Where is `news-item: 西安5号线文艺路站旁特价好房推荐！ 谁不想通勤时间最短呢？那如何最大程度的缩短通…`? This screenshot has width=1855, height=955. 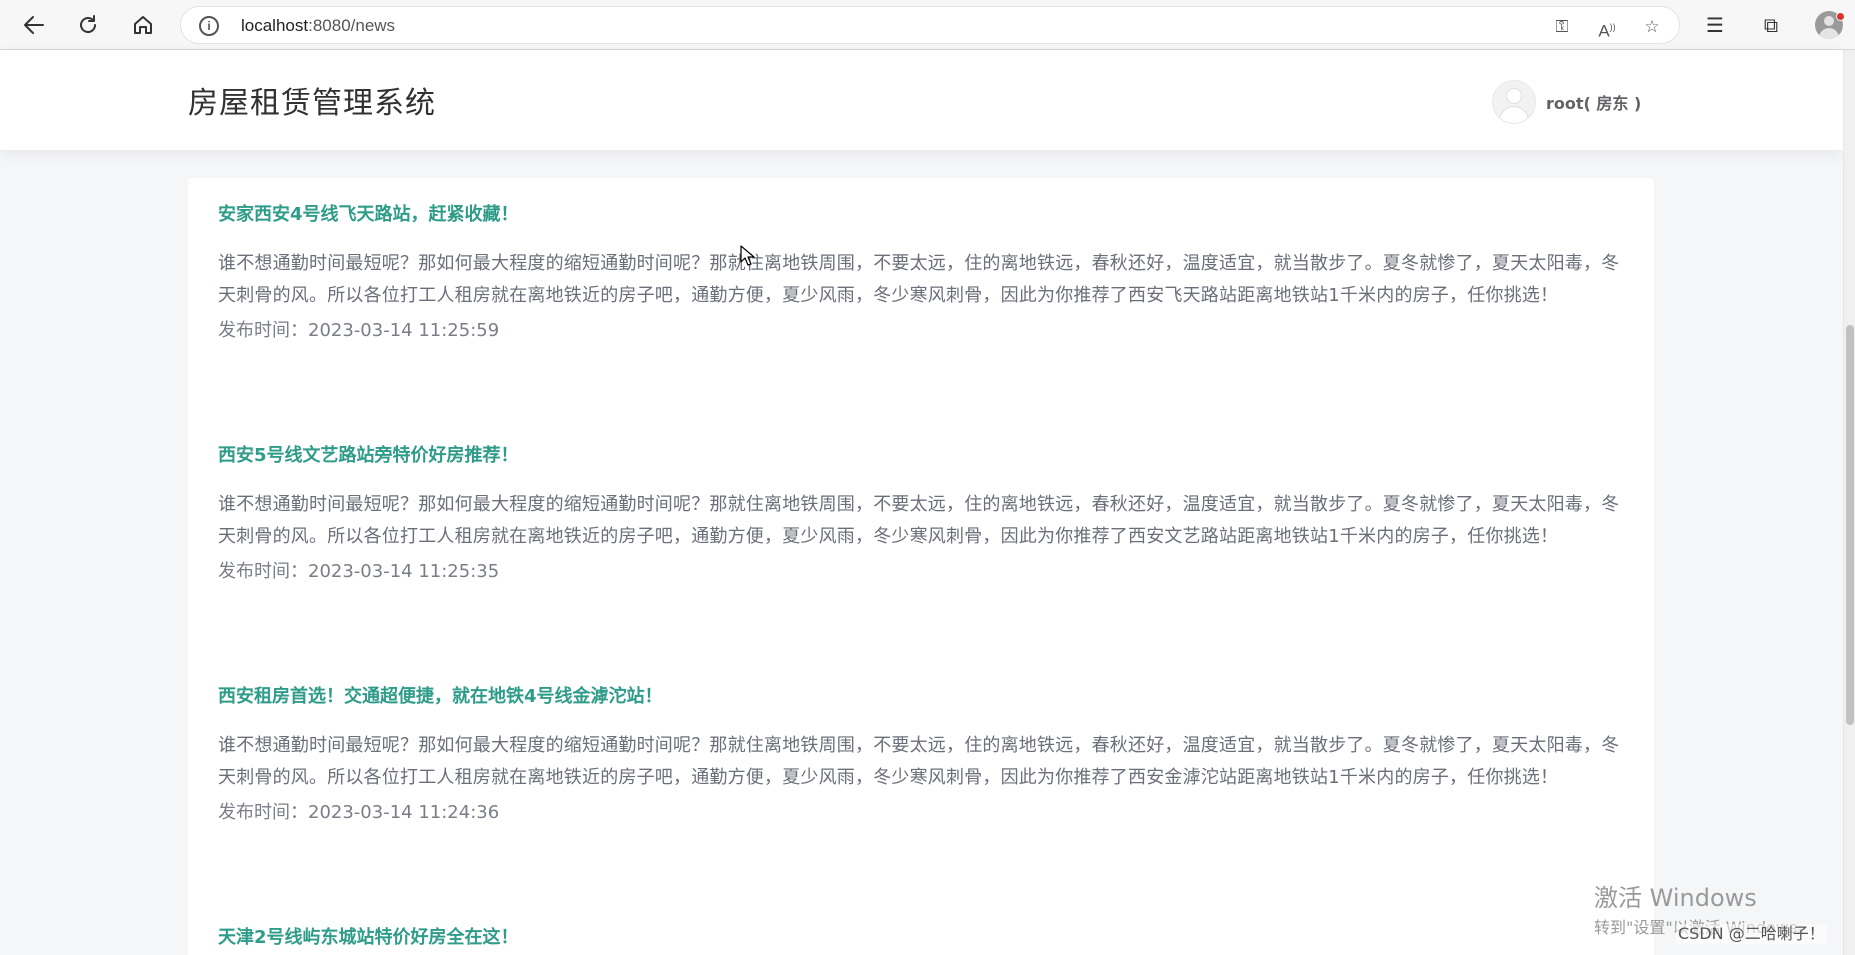 news-item: 西安5号线文艺路站旁特价好房推荐！ 谁不想通勤时间最短呢？那如何最大程度的缩短通… is located at coordinates (923, 515).